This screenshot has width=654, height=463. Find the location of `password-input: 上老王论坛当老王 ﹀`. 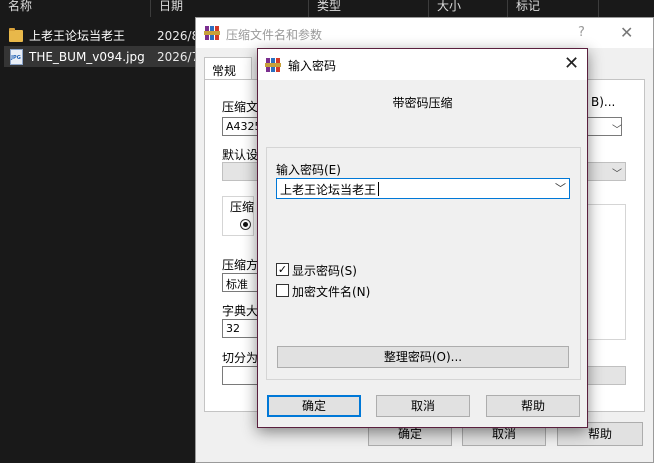

password-input: 上老王论坛当老王 ﹀ is located at coordinates (423, 188).